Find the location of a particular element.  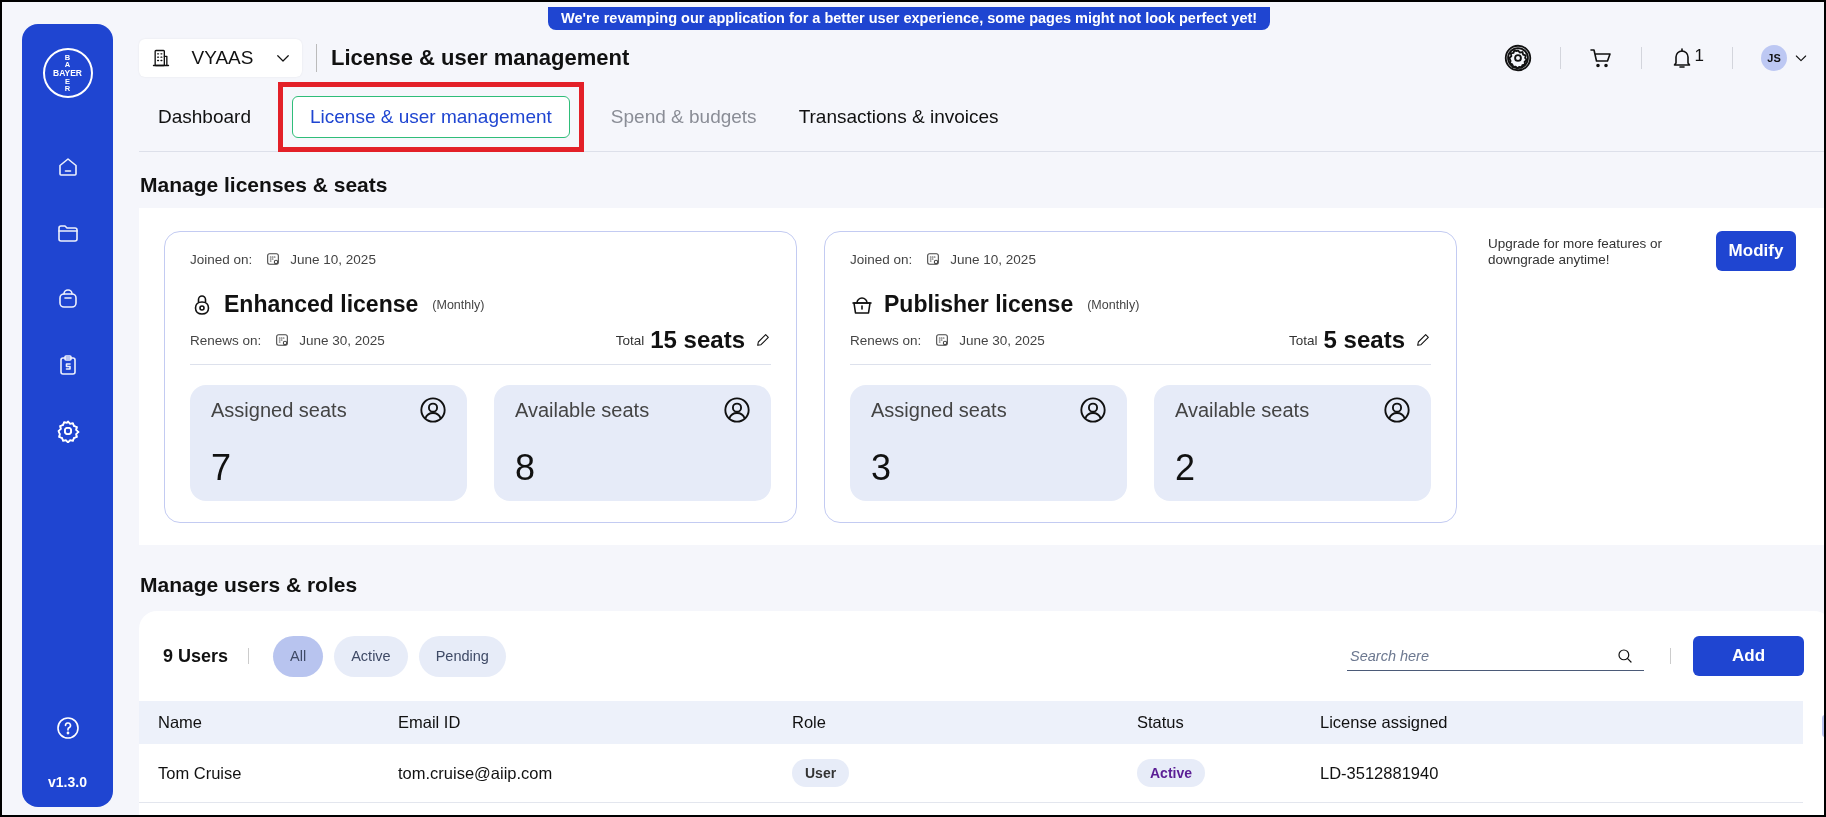

user-count: 9 Users is located at coordinates (196, 656).